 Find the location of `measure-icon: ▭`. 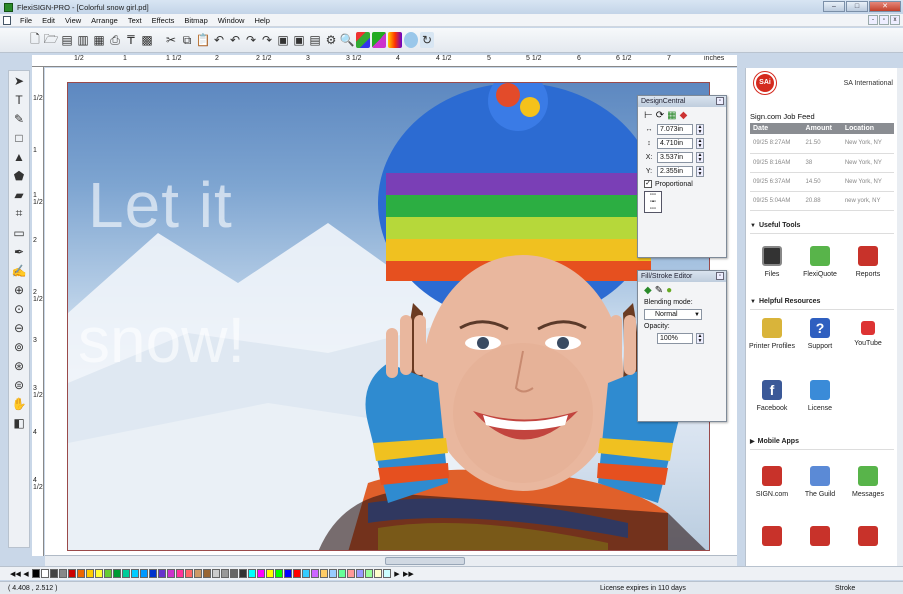

measure-icon: ▭ is located at coordinates (19, 232).